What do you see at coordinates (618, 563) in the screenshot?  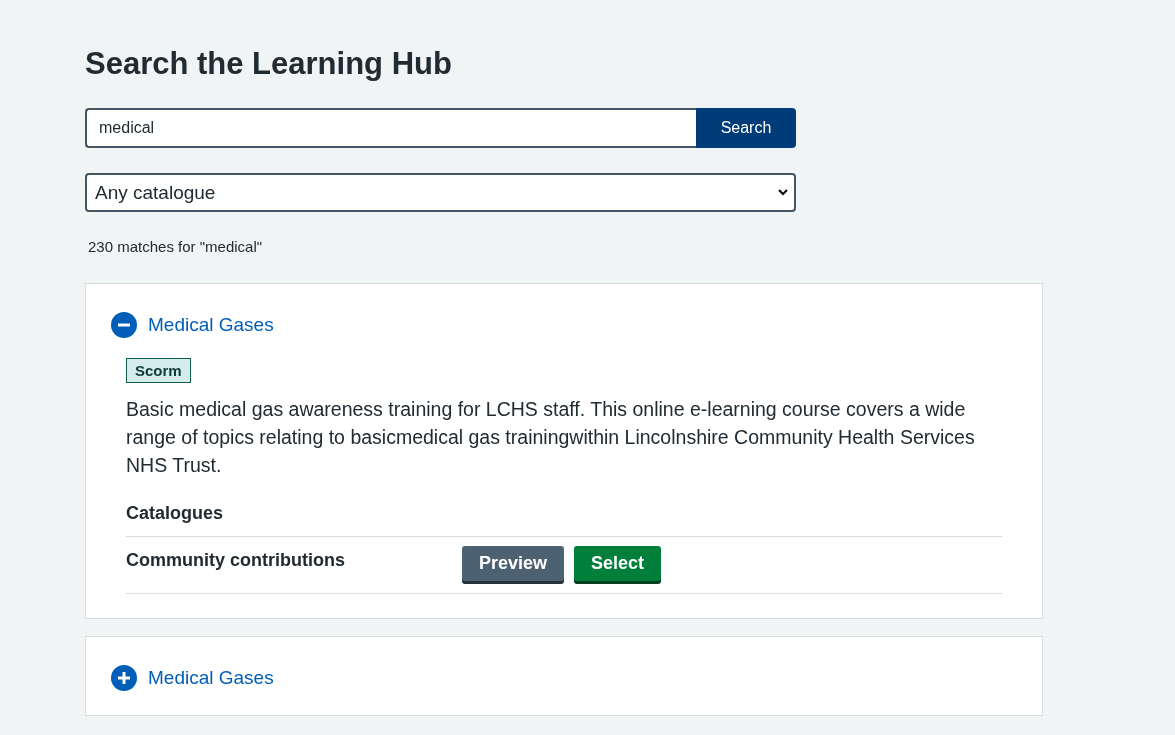 I see `select-button: Select` at bounding box center [618, 563].